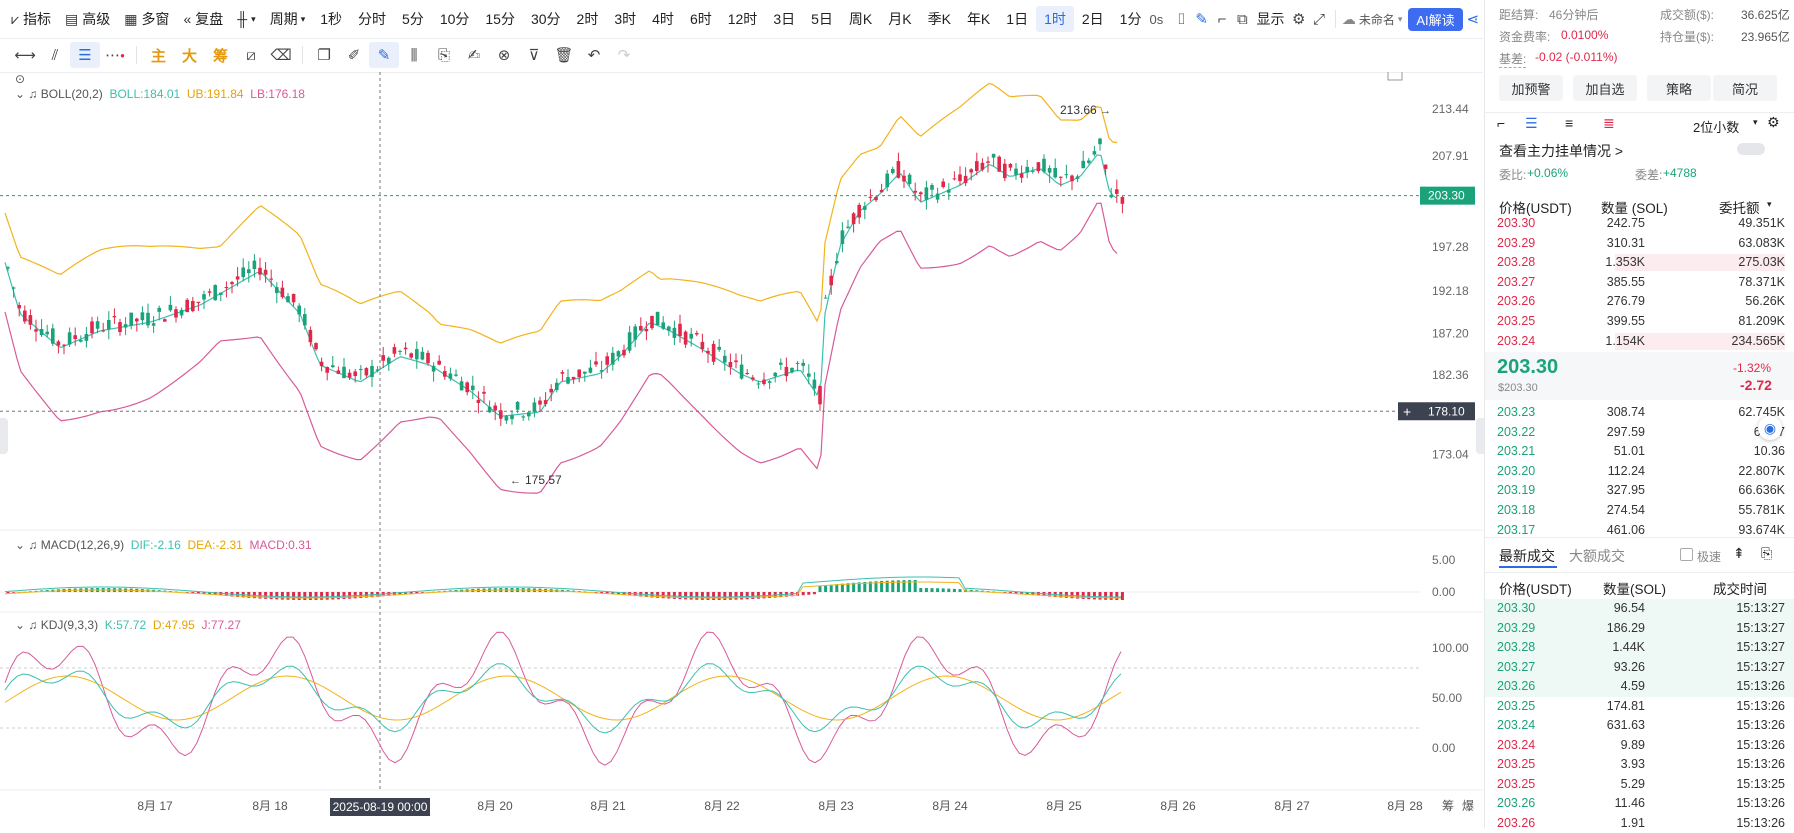  Describe the element at coordinates (455, 19) in the screenshot. I see `period-3: 10分` at that location.